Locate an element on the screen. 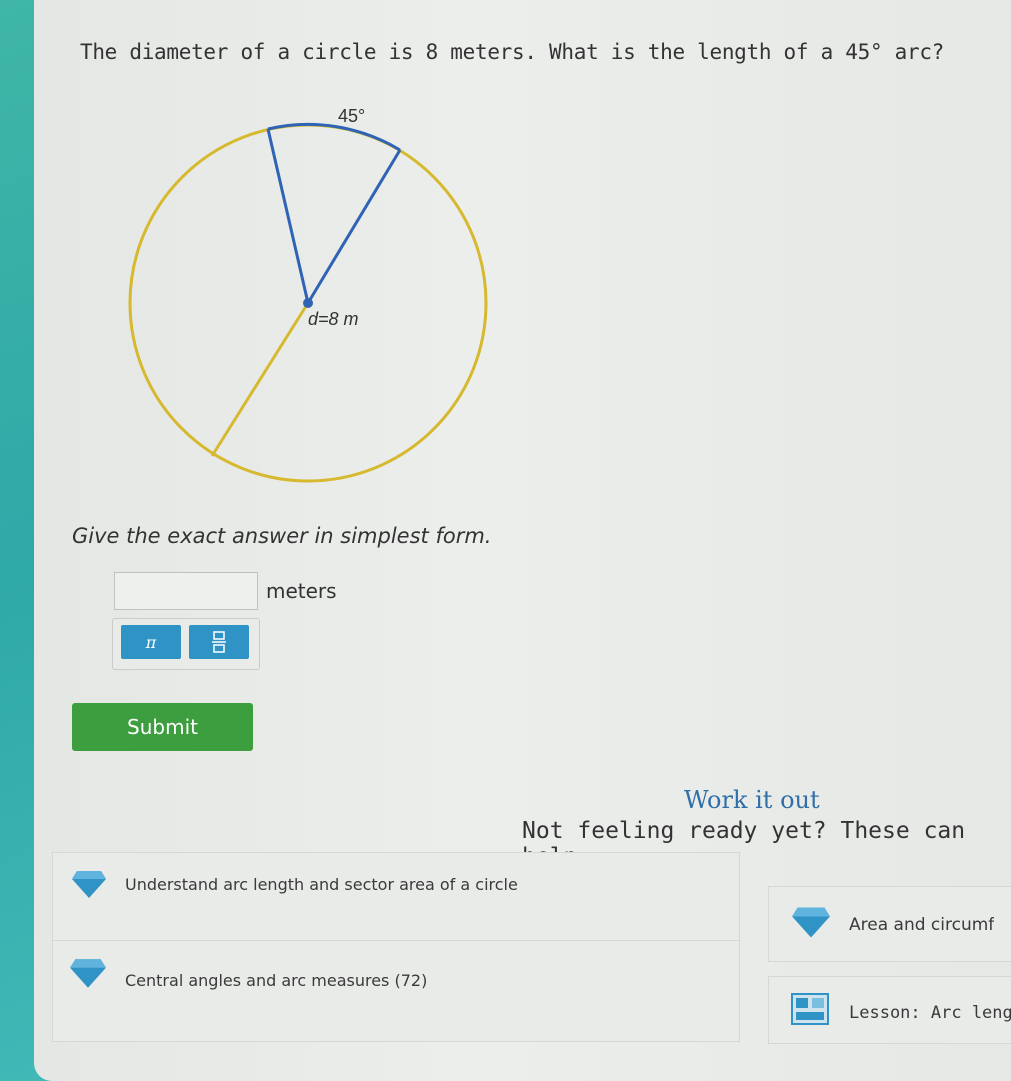 The image size is (1011, 1081). fraction-button is located at coordinates (219, 642).